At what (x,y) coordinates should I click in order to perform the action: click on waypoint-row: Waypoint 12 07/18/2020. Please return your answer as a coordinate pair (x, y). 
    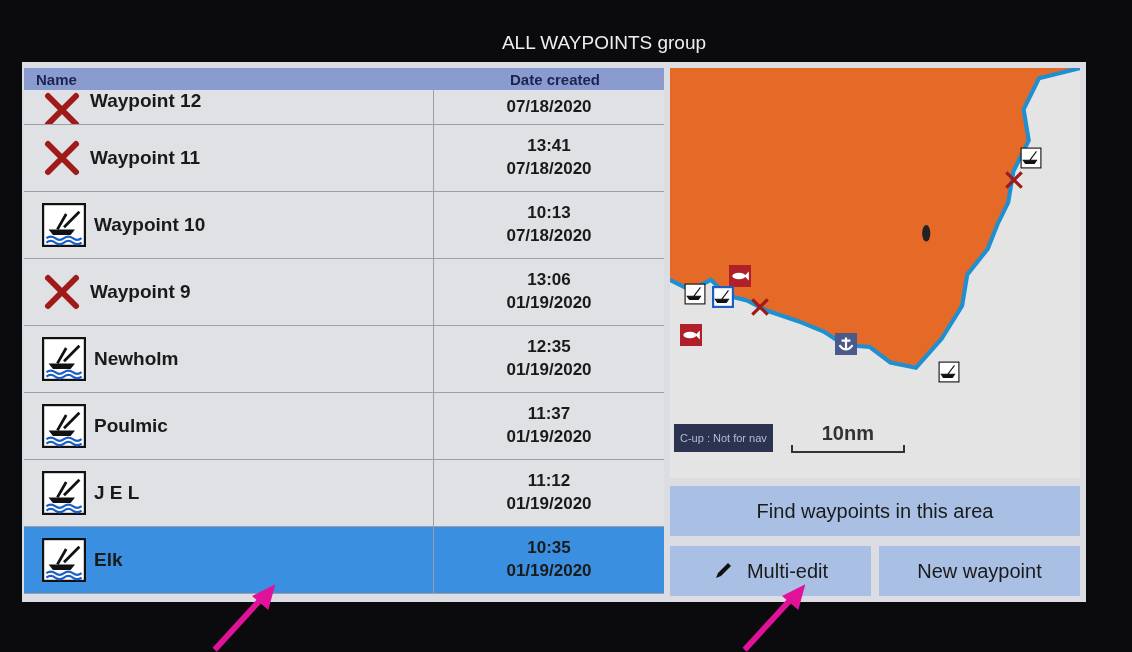
    Looking at the image, I should click on (344, 107).